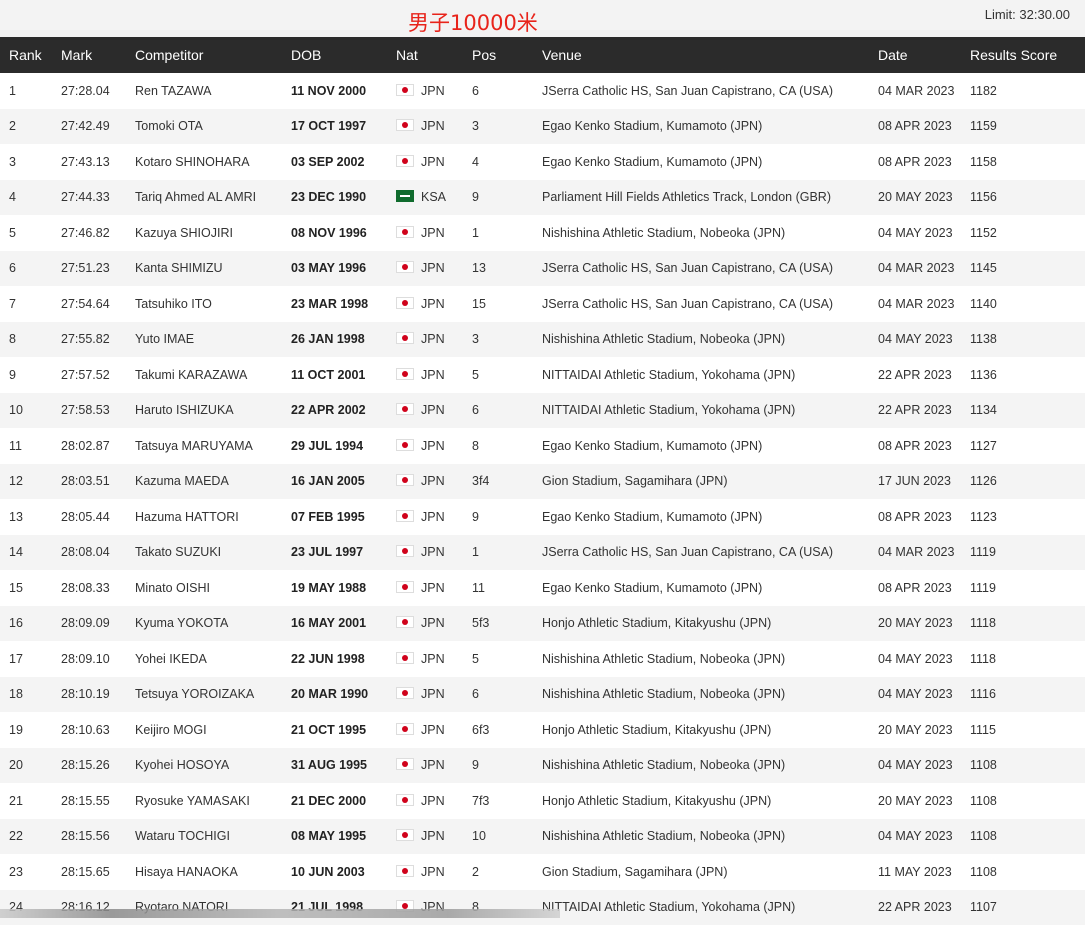  Describe the element at coordinates (204, 198) in the screenshot. I see `cell-competitor: Tariq Ahmed AL AMRI` at that location.